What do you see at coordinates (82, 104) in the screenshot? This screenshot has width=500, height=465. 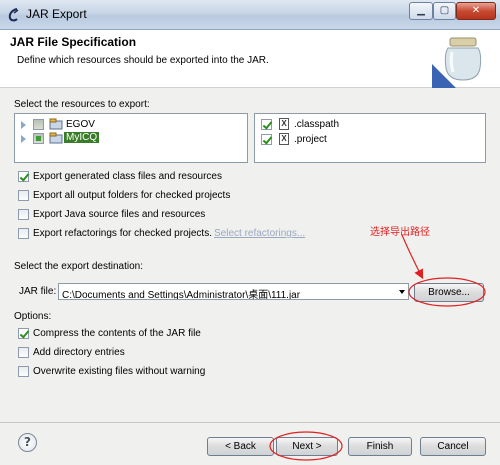 I see `resources-label: Select the resources to export:` at bounding box center [82, 104].